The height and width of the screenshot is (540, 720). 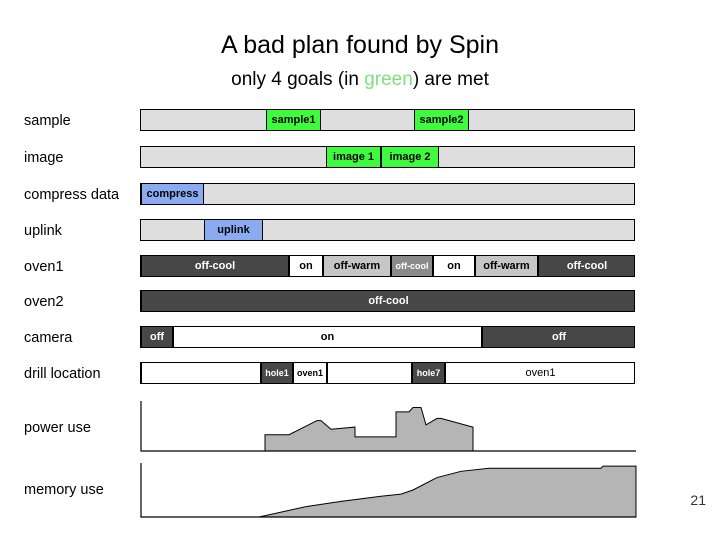 I want to click on timeline-segment-compress: compress, so click(x=172, y=194).